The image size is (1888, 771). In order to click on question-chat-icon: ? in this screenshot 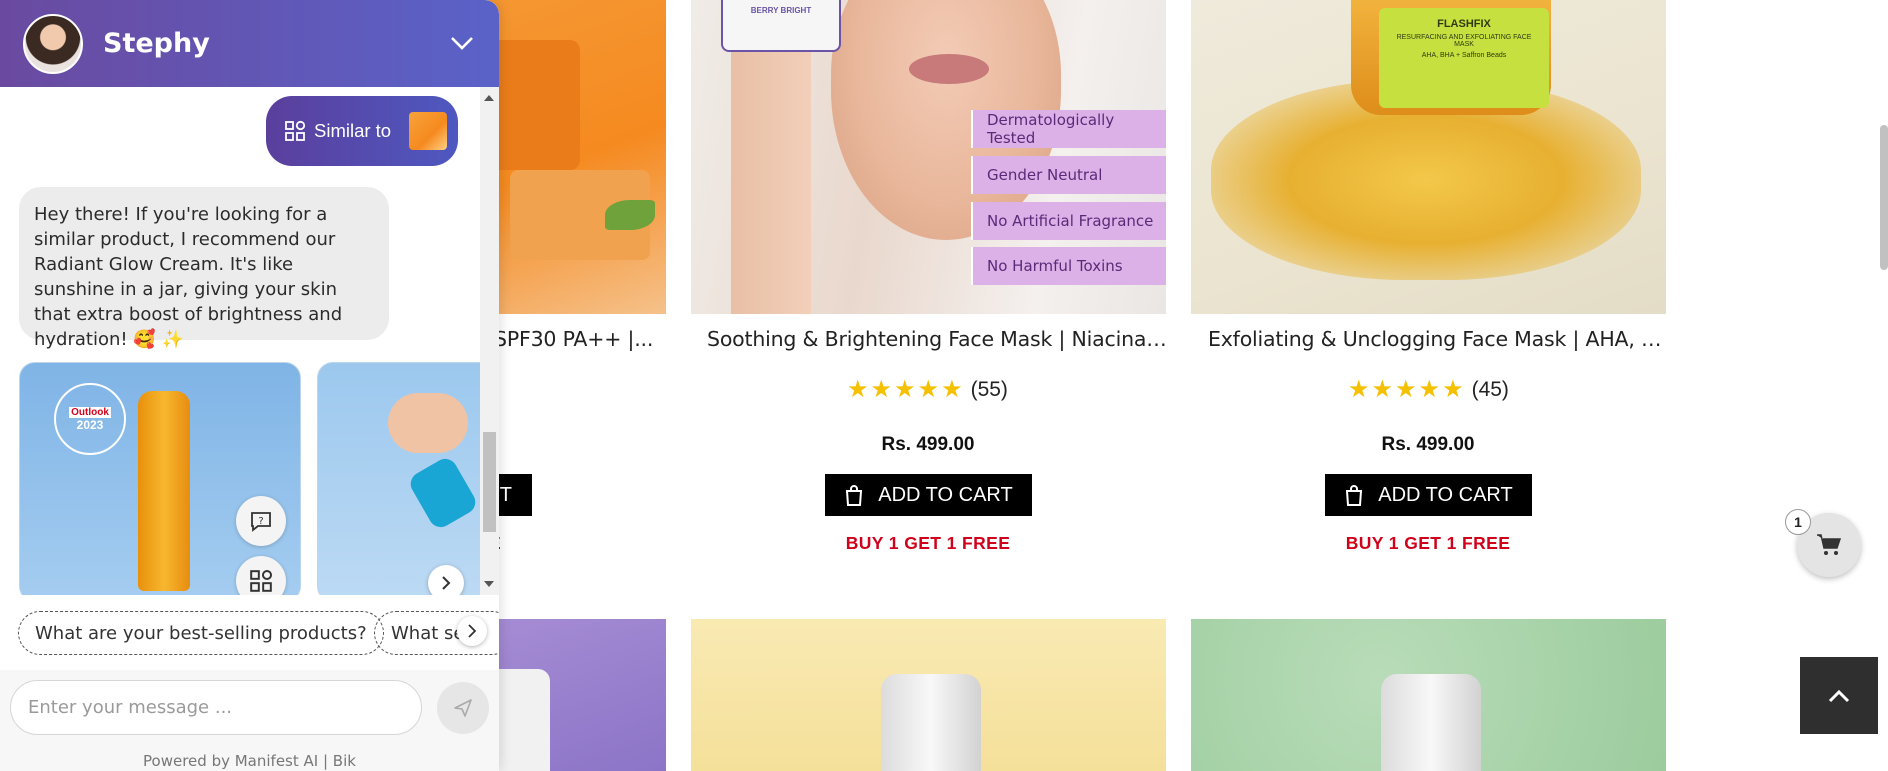, I will do `click(261, 522)`.